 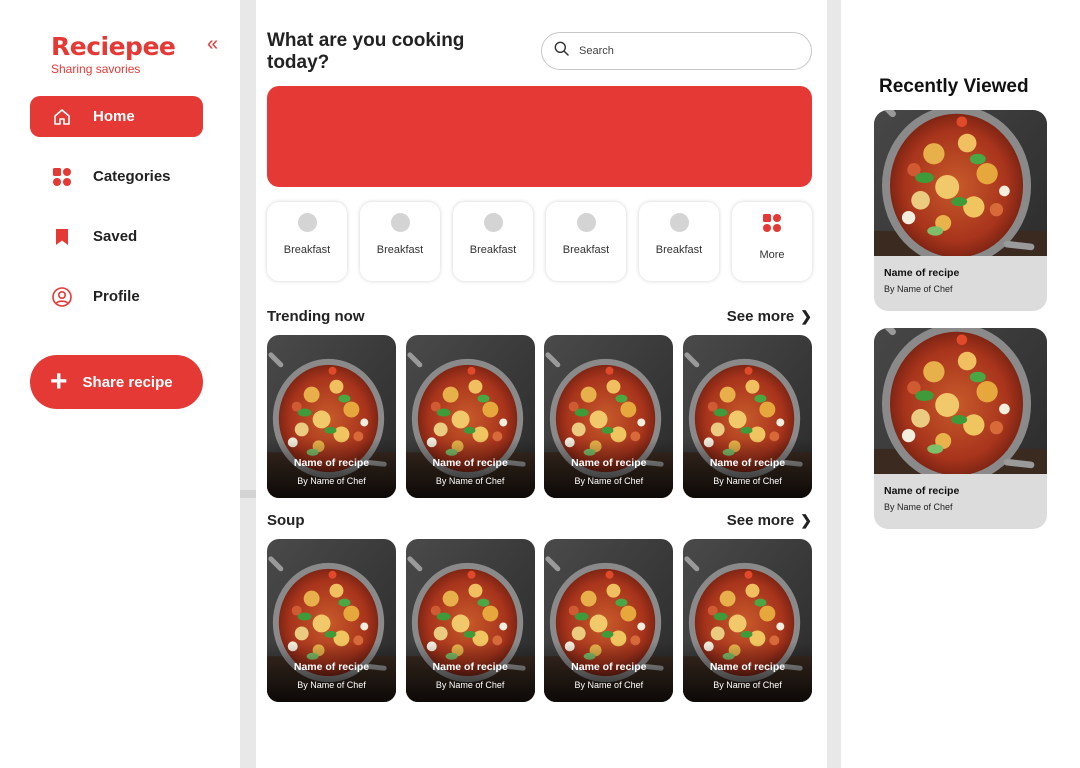 I want to click on brand-name: Reciepee, so click(x=113, y=46).